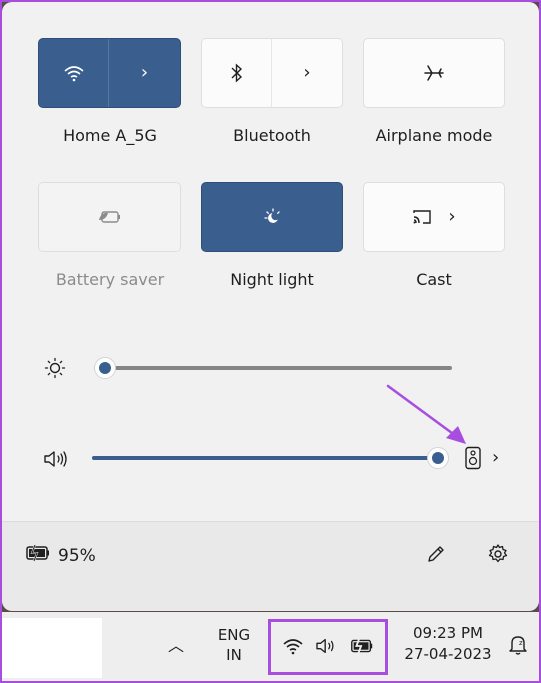  What do you see at coordinates (272, 279) in the screenshot?
I see `night-light-tile-label: Night light` at bounding box center [272, 279].